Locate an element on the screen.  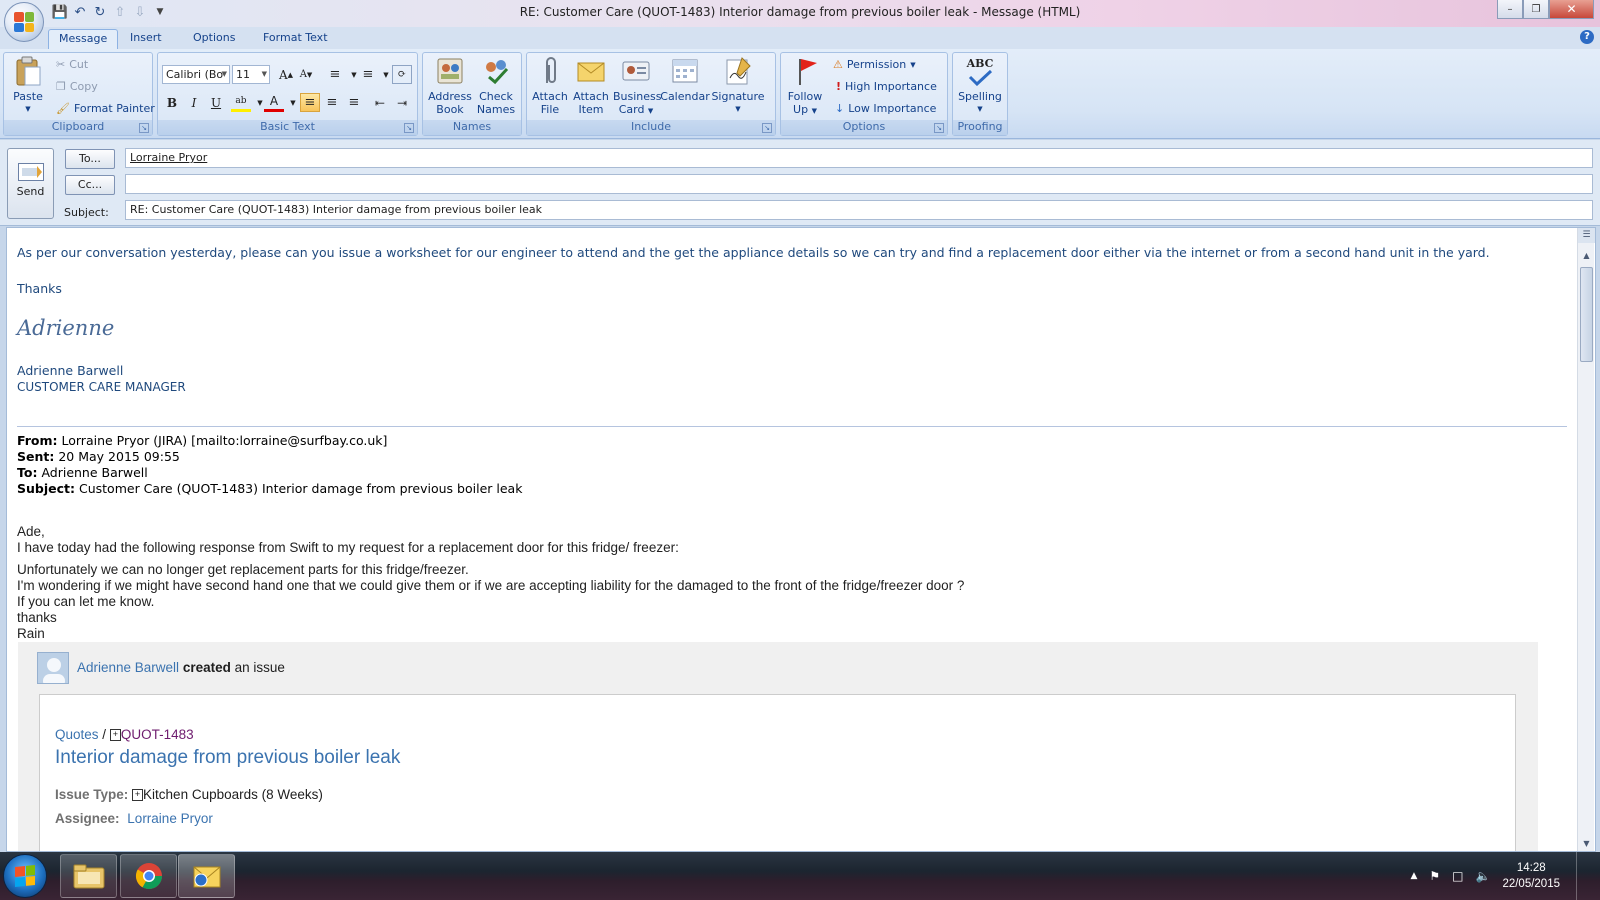
close-button: ✕ is located at coordinates (1571, 9).